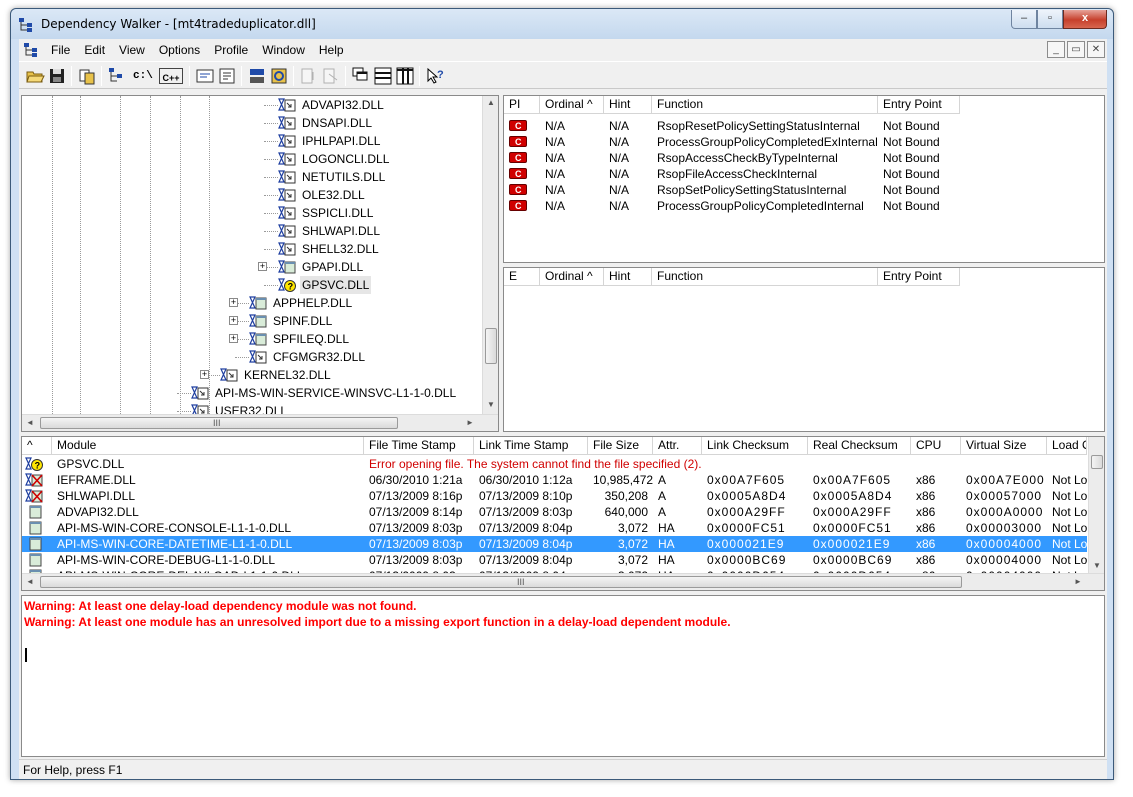  I want to click on close-button: x, so click(1085, 19).